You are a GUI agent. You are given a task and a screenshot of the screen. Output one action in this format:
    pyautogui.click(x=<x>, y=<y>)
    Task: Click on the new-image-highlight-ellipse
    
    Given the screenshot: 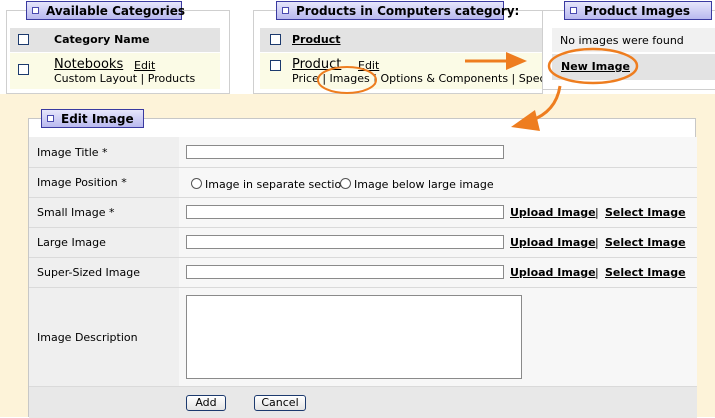 What is the action you would take?
    pyautogui.click(x=593, y=66)
    